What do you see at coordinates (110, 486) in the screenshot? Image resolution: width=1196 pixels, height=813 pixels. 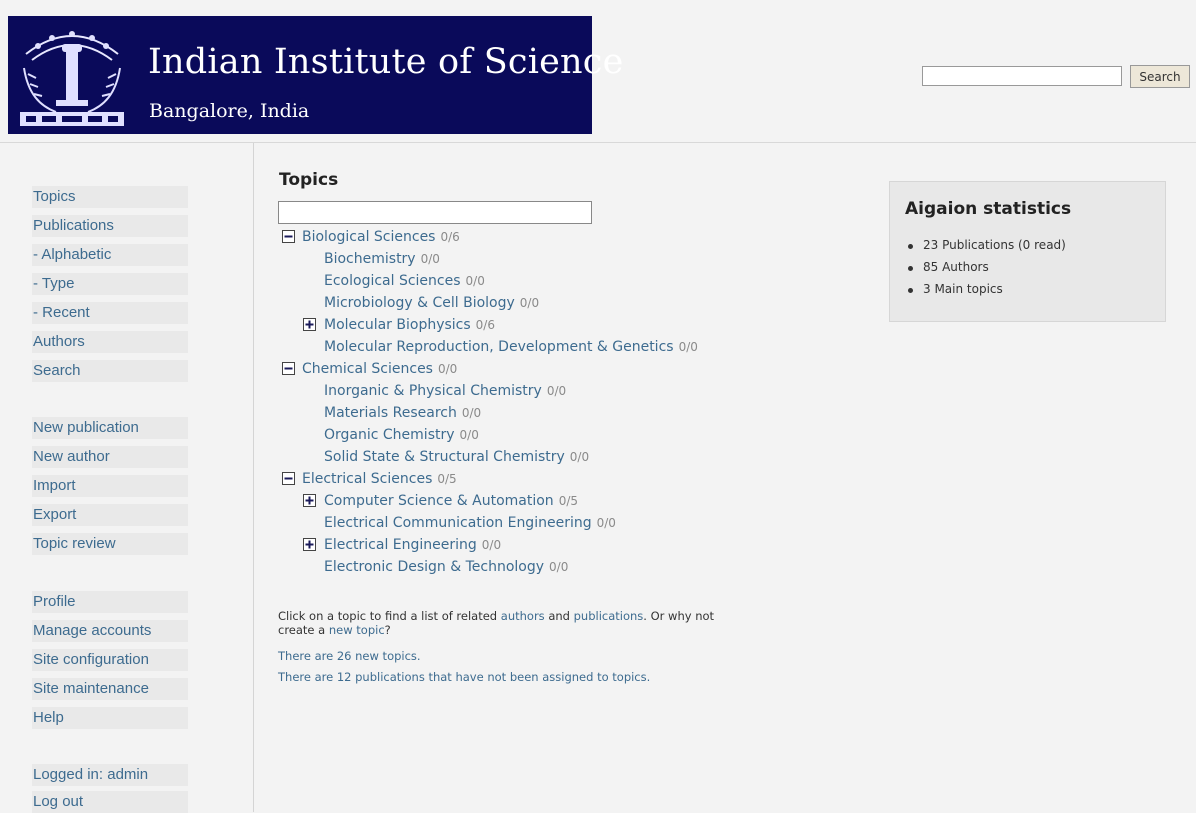 I see `nav-import: Import` at bounding box center [110, 486].